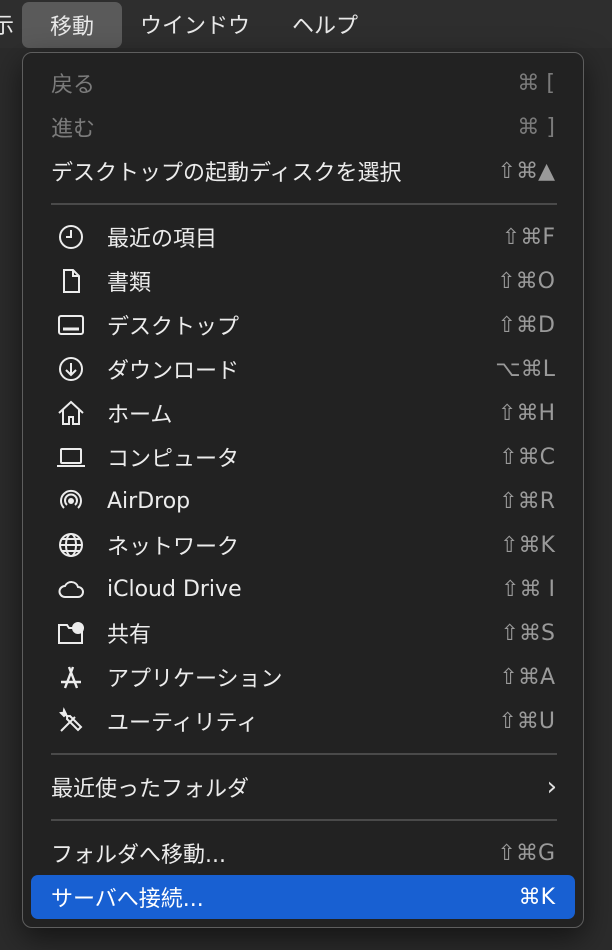  What do you see at coordinates (71, 237) in the screenshot?
I see `clock-icon` at bounding box center [71, 237].